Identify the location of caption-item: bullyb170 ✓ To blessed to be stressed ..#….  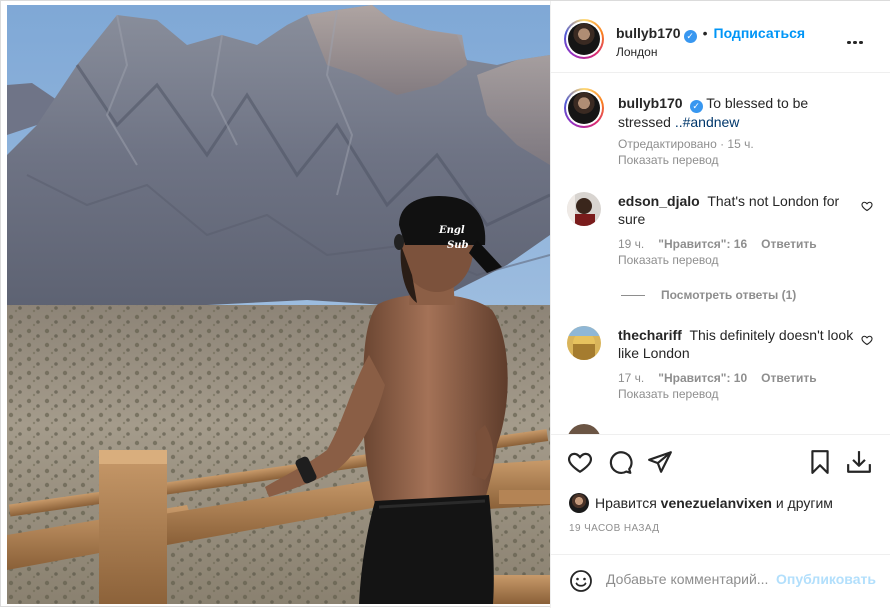
(720, 129).